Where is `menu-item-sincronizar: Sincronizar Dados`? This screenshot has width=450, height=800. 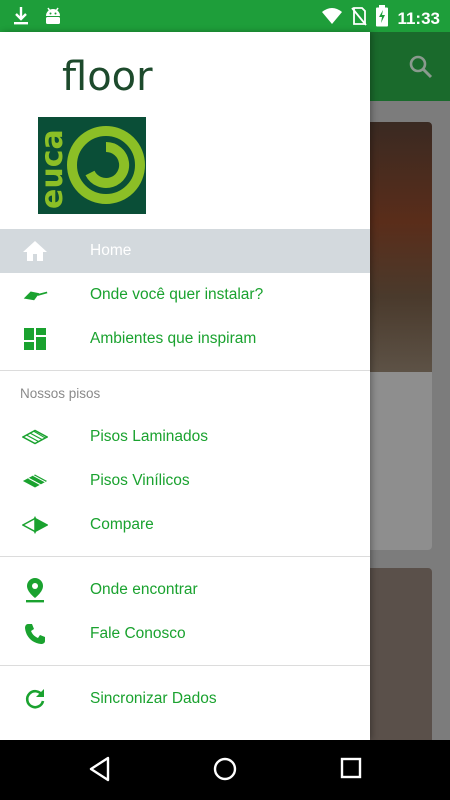
menu-item-sincronizar: Sincronizar Dados is located at coordinates (185, 699).